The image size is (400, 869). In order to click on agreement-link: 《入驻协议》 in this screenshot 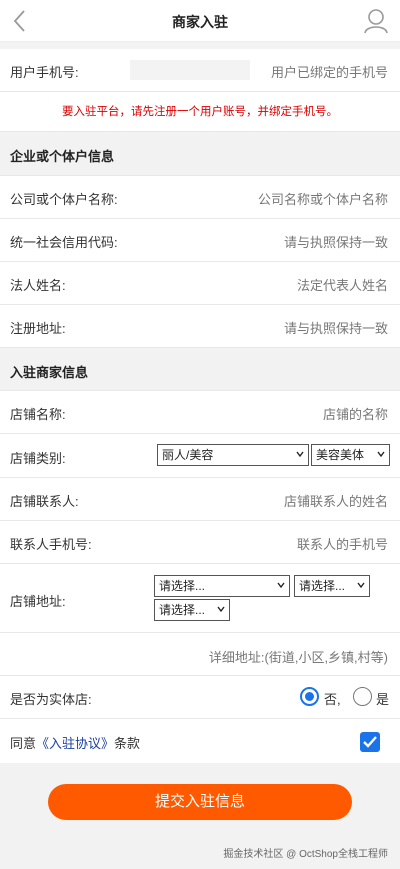, I will do `click(75, 743)`.